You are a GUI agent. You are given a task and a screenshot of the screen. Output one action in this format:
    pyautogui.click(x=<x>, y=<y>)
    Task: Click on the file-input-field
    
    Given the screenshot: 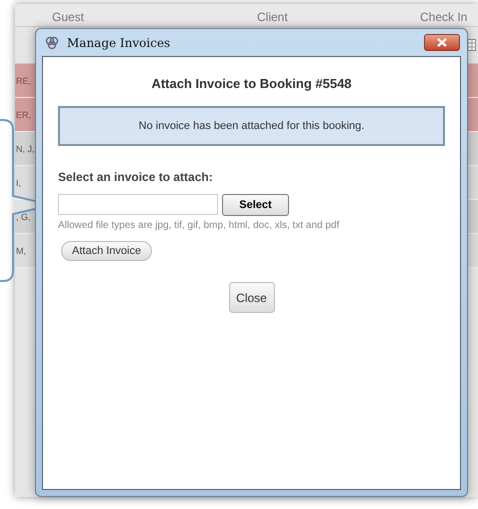 What is the action you would take?
    pyautogui.click(x=138, y=204)
    